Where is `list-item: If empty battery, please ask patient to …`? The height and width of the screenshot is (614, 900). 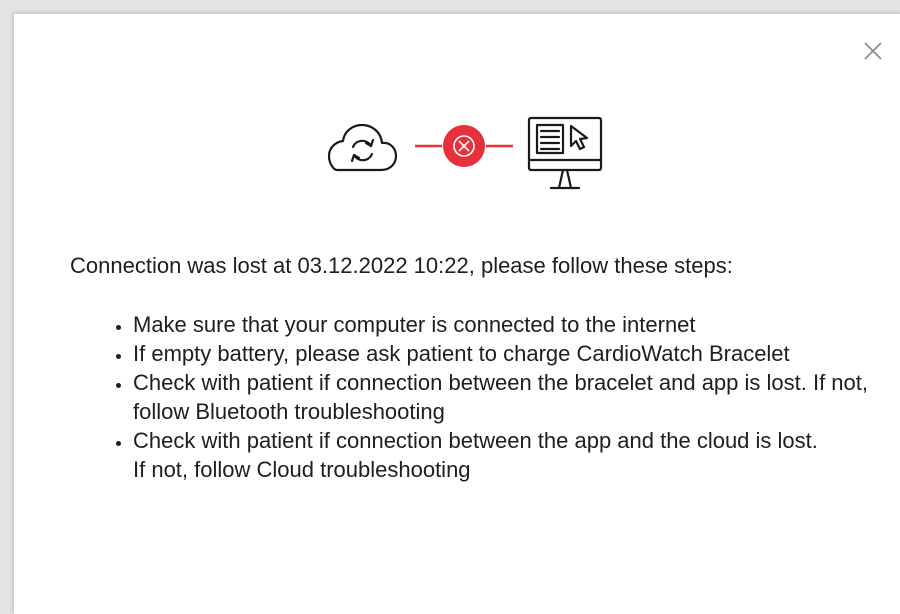 list-item: If empty battery, please ask patient to … is located at coordinates (463, 353).